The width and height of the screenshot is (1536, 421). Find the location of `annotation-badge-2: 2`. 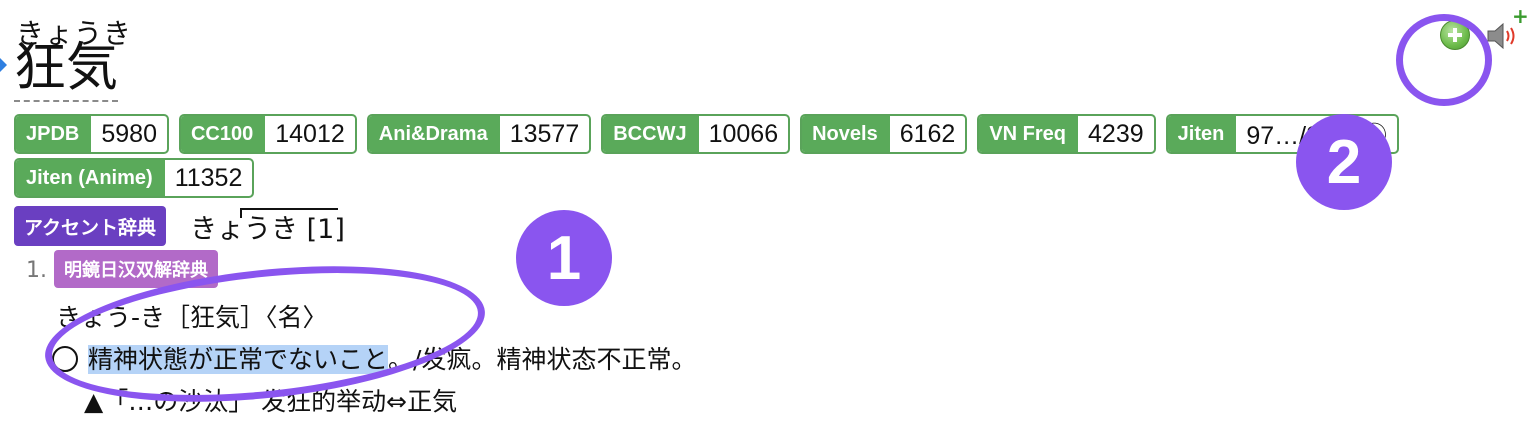

annotation-badge-2: 2 is located at coordinates (1344, 162).